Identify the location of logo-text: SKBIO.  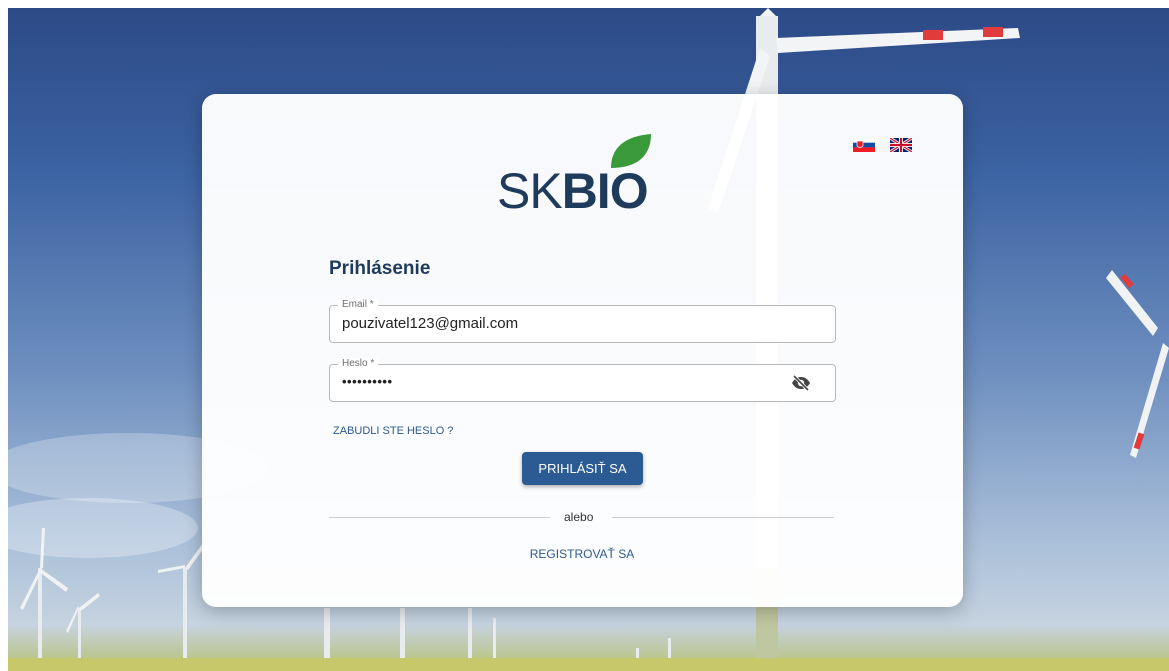
(573, 191).